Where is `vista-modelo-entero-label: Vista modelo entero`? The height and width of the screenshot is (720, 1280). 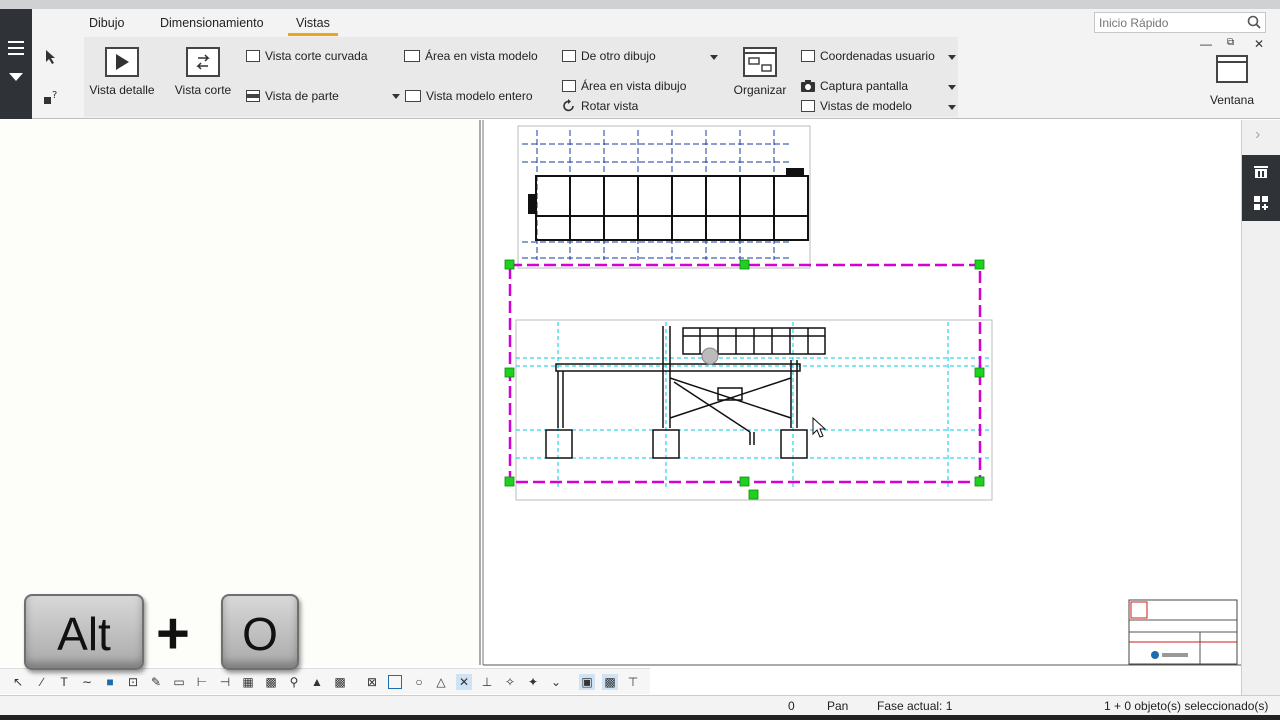 vista-modelo-entero-label: Vista modelo entero is located at coordinates (479, 96).